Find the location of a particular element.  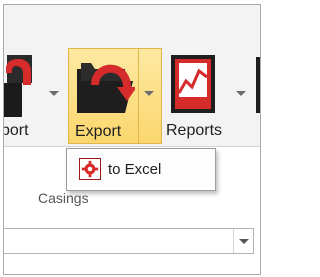

reports-button: Reports is located at coordinates (206, 76).